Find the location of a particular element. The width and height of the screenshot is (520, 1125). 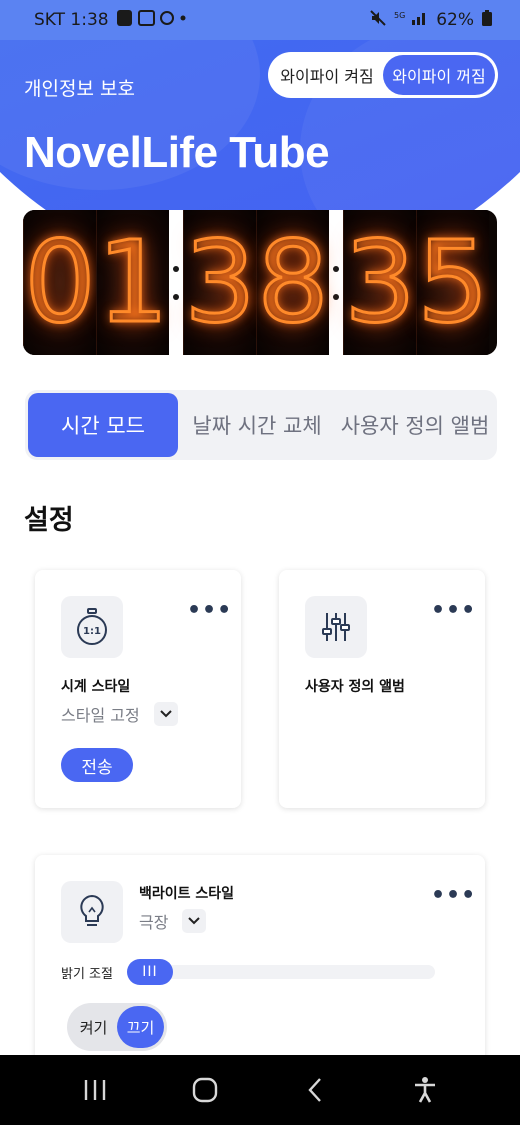

svg-text: 1:1 is located at coordinates (92, 631).